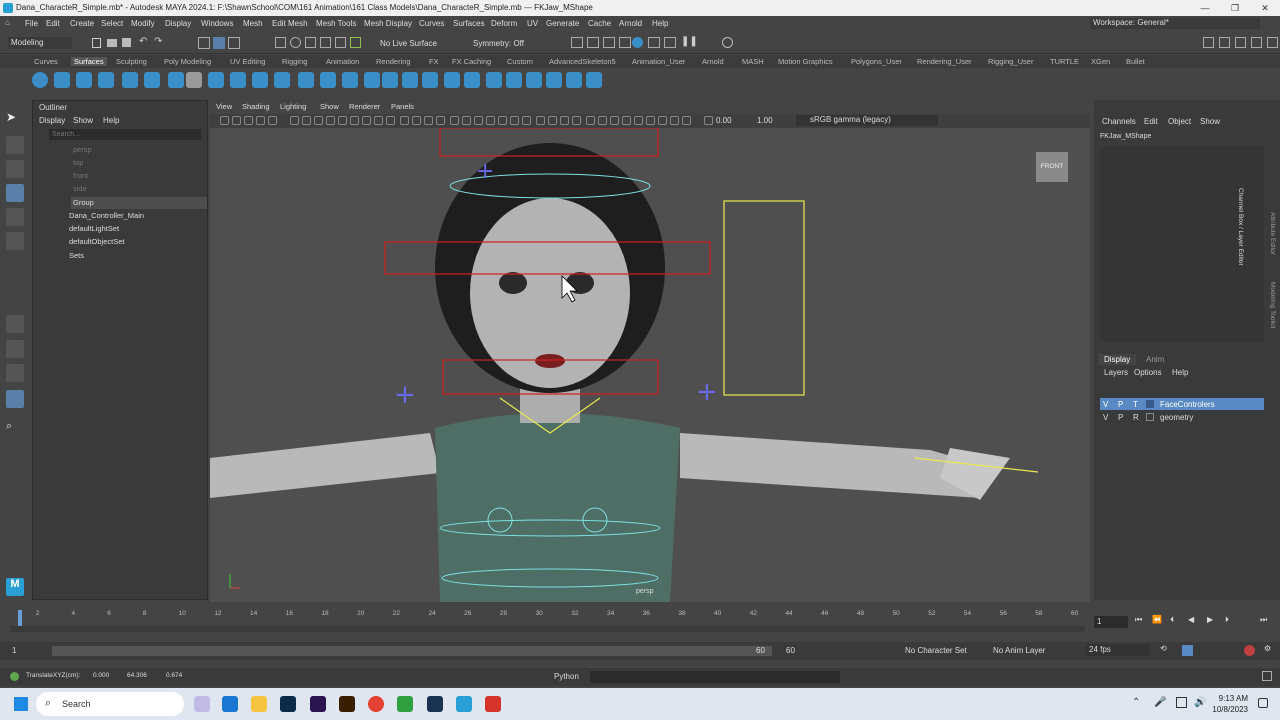 Image resolution: width=1280 pixels, height=720 pixels. I want to click on play-forward-icon: ▶, so click(1210, 619).